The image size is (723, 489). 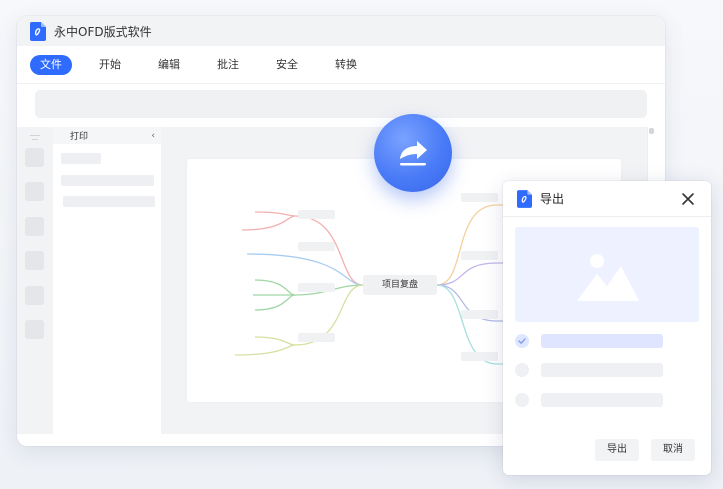 What do you see at coordinates (651, 131) in the screenshot?
I see `scrollbar-thumb` at bounding box center [651, 131].